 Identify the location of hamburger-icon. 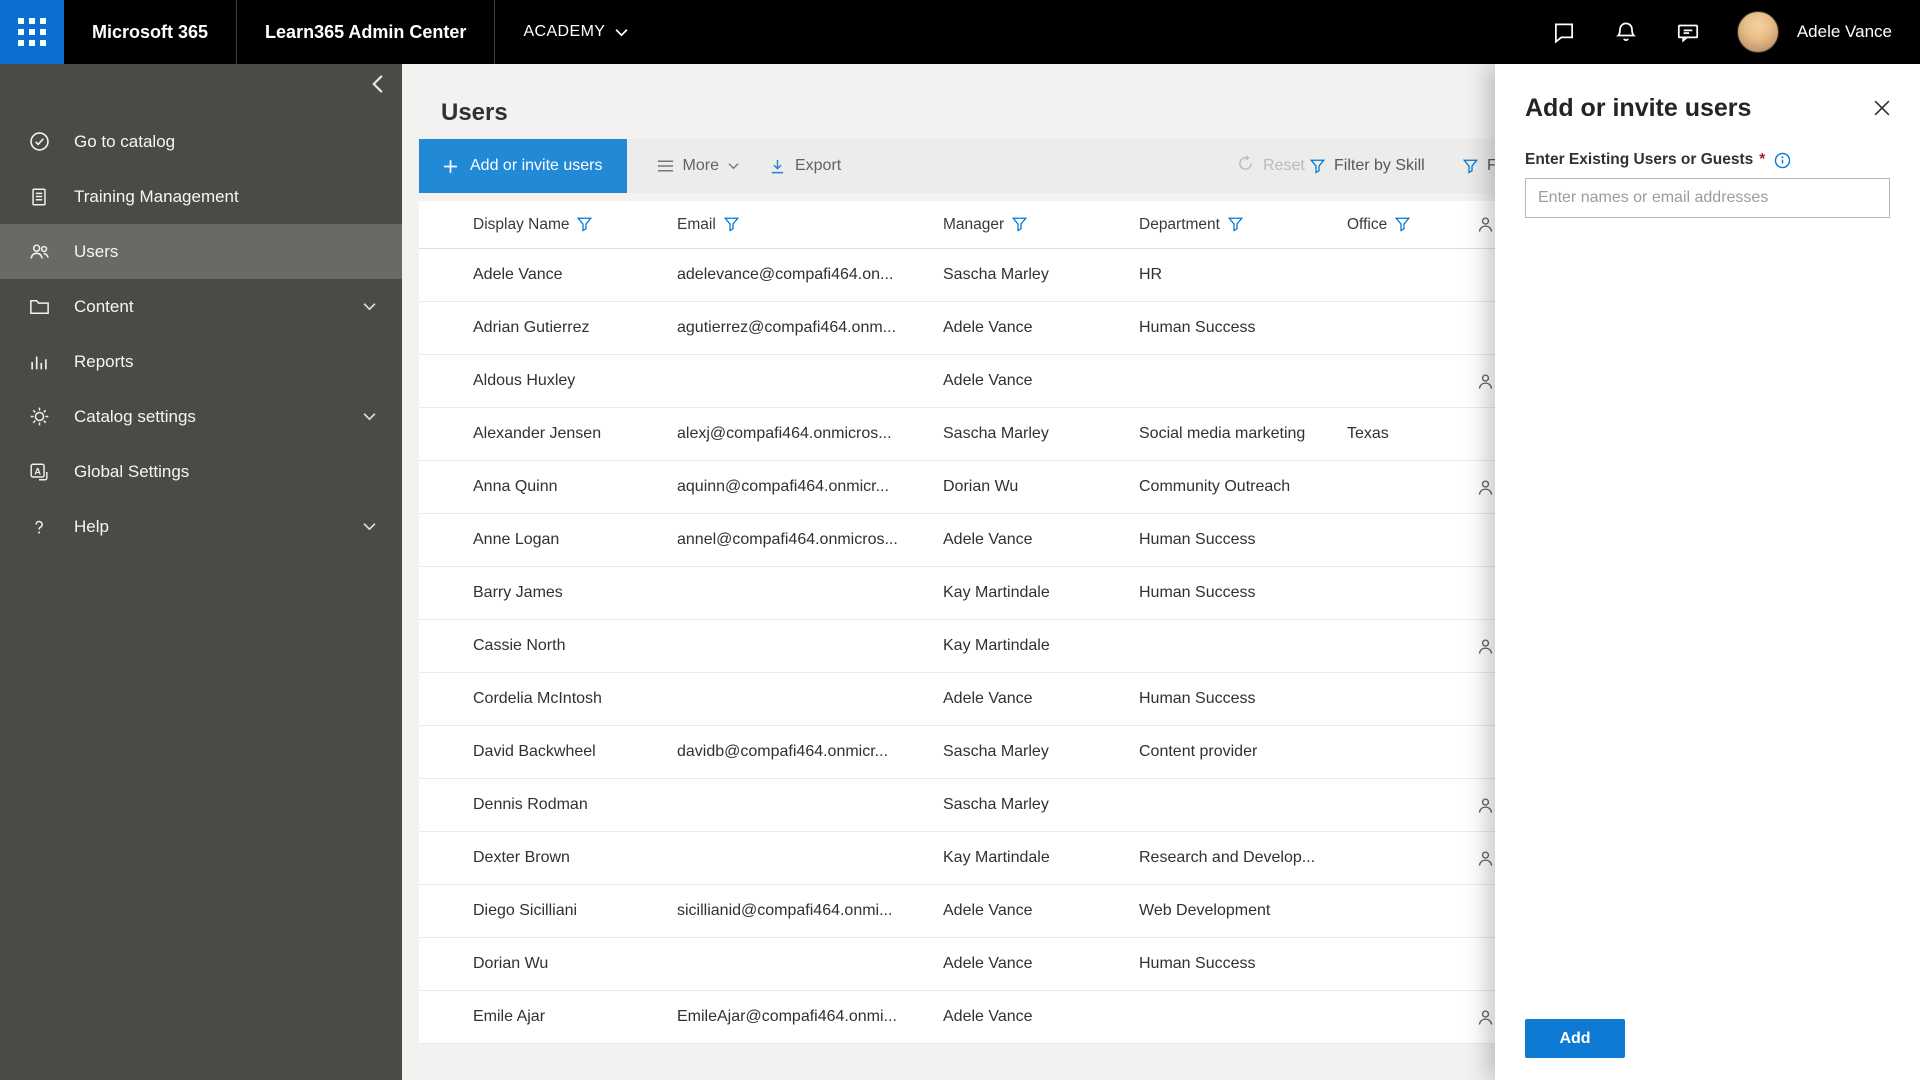
(665, 166).